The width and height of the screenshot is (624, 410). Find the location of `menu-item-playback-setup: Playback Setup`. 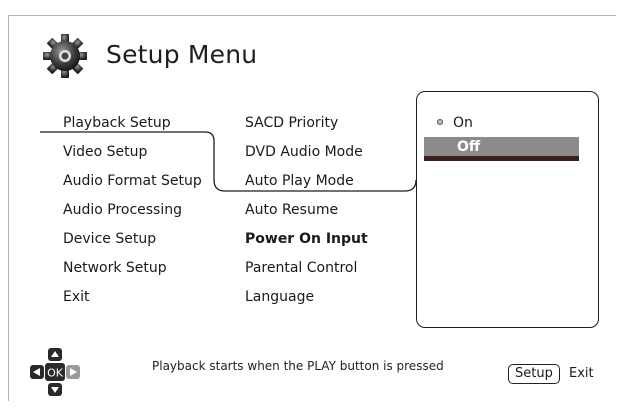

menu-item-playback-setup: Playback Setup is located at coordinates (117, 123).